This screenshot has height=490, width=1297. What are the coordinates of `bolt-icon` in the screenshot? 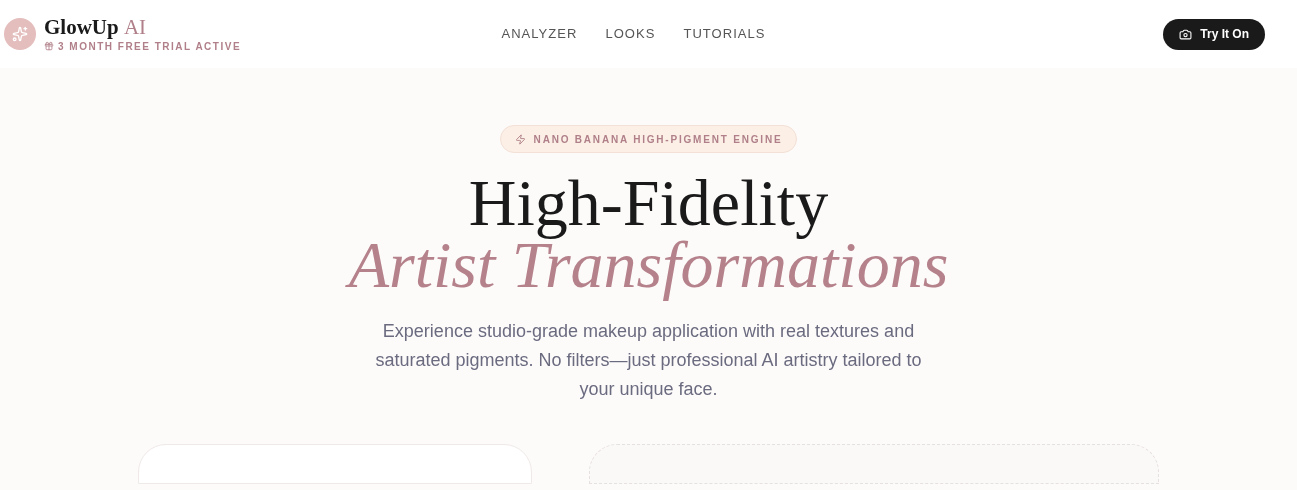 It's located at (520, 139).